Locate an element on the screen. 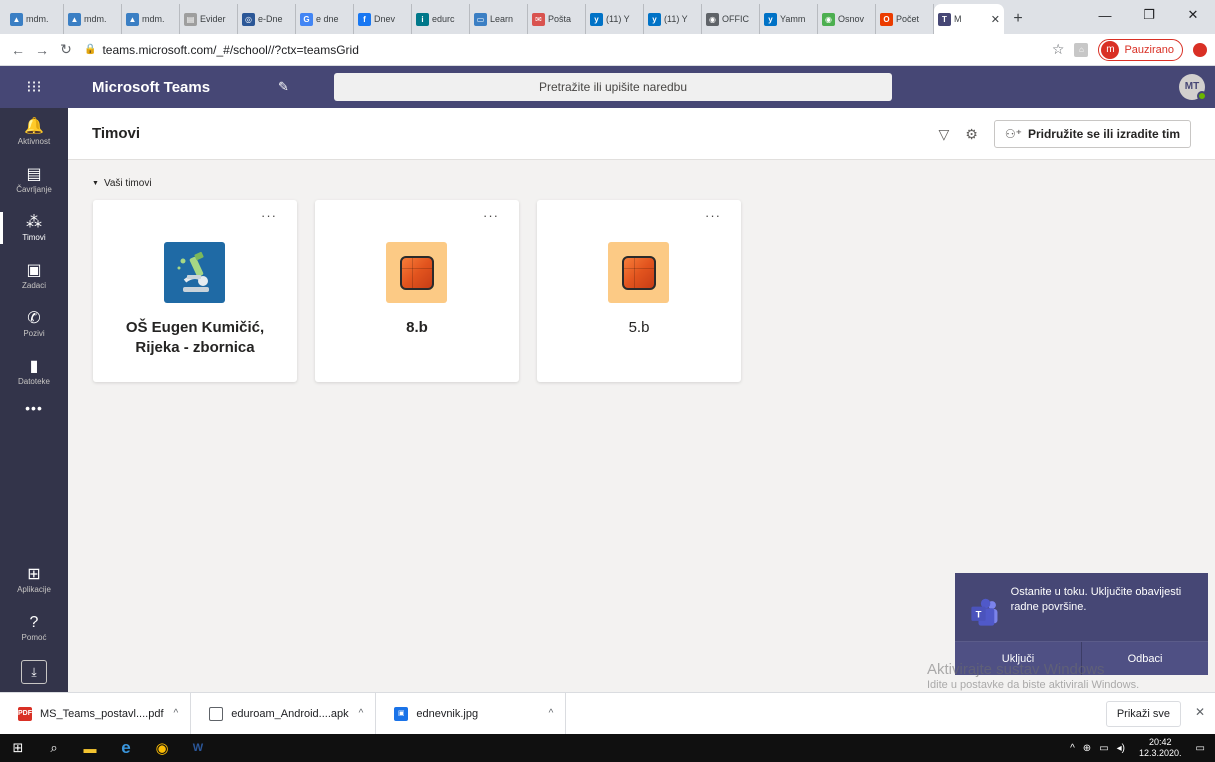 Image resolution: width=1215 pixels, height=762 pixels. page-title: Timovi is located at coordinates (116, 133).